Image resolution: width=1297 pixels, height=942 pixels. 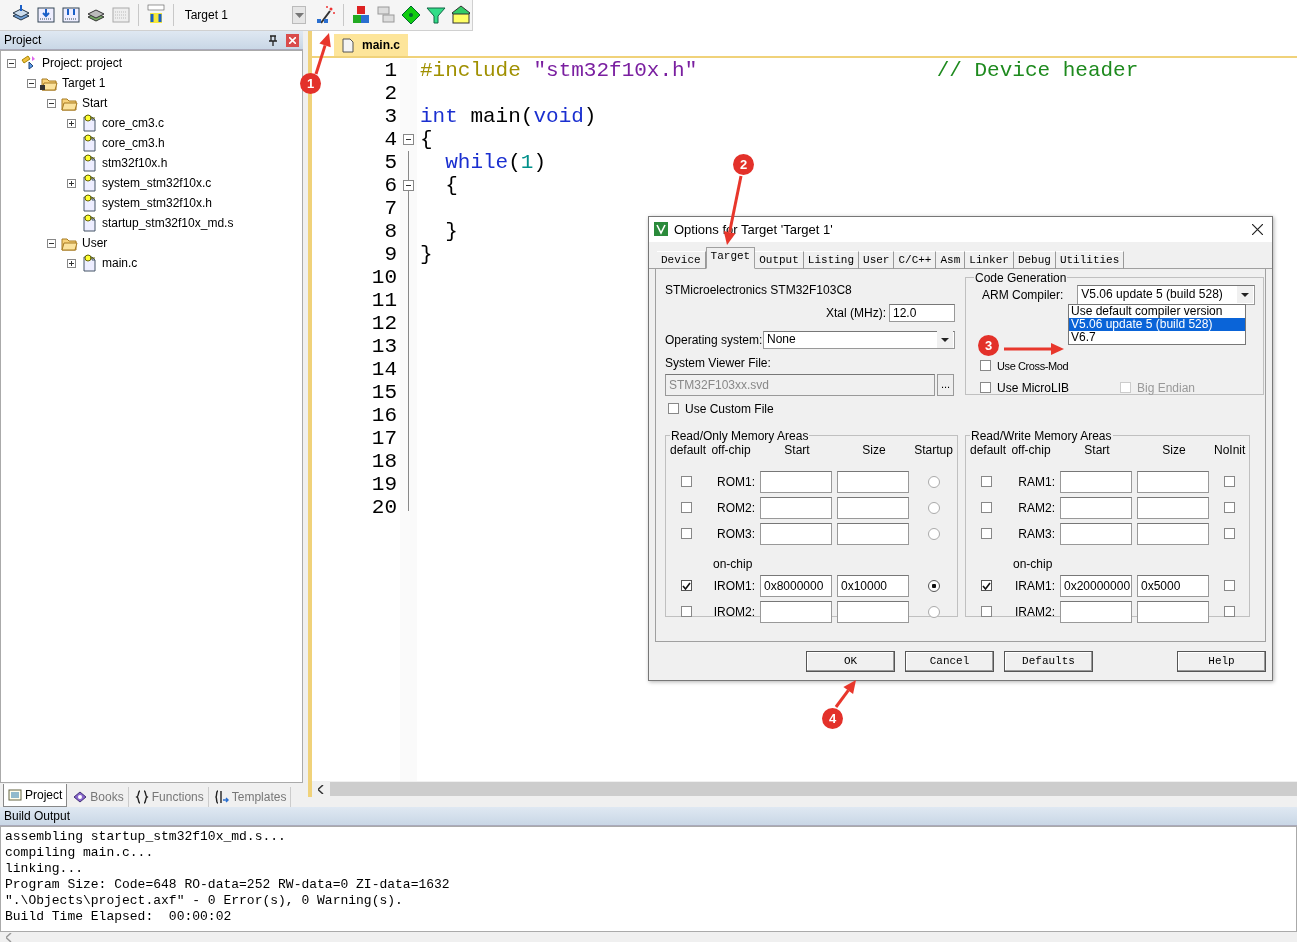 What do you see at coordinates (1157, 324) in the screenshot?
I see `dropdown-option: V5.06 update 5 (build 528)` at bounding box center [1157, 324].